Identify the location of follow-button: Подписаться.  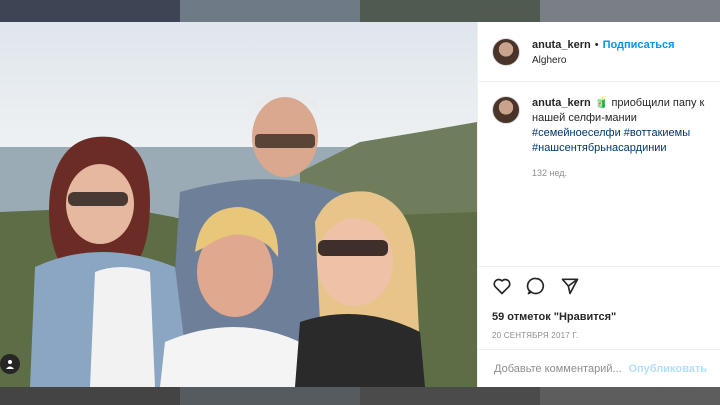
(639, 45).